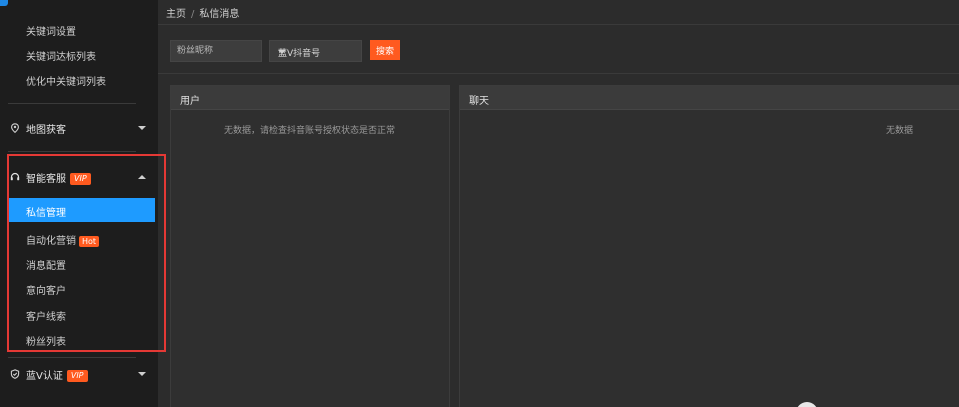 Image resolution: width=959 pixels, height=407 pixels. I want to click on sidebar-group-label: 蓝V认证 VIP, so click(57, 374).